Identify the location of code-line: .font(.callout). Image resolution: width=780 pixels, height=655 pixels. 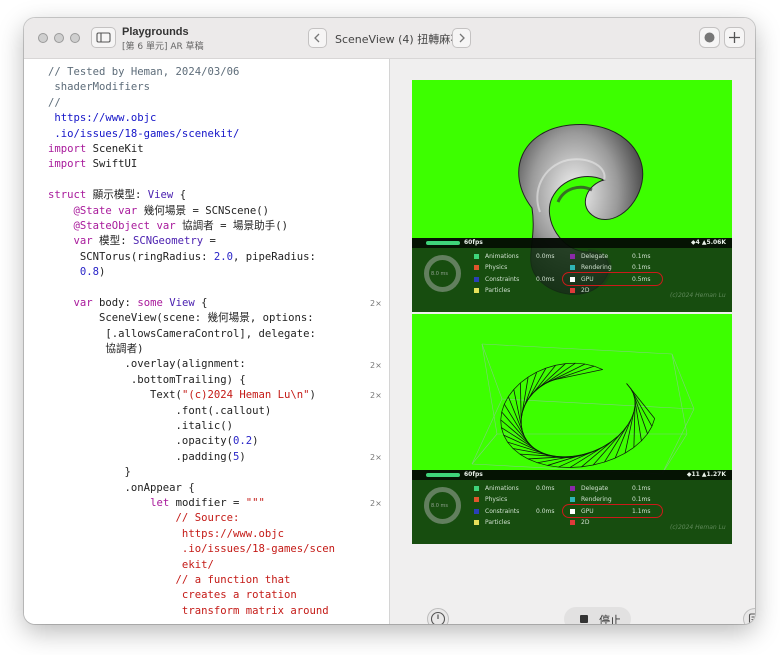
(206, 411).